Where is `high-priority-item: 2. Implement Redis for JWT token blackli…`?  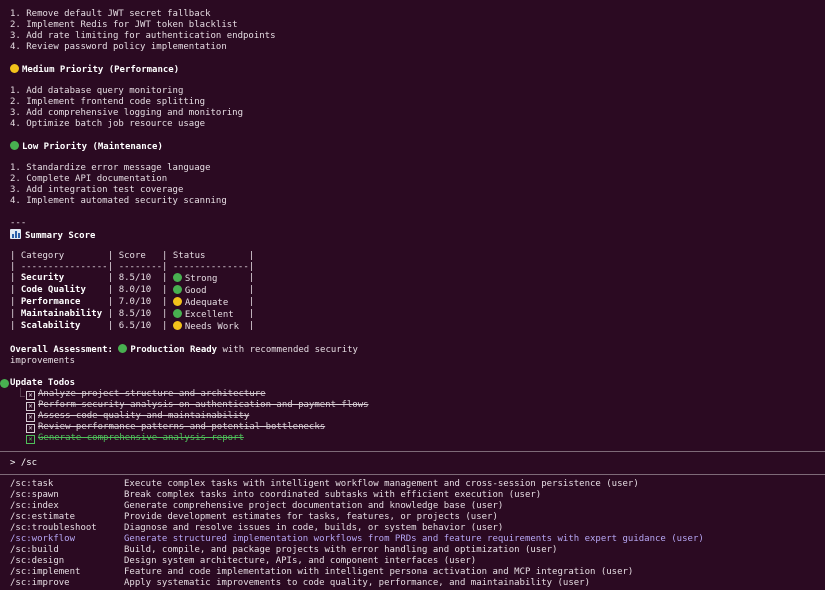 high-priority-item: 2. Implement Redis for JWT token blackli… is located at coordinates (124, 25).